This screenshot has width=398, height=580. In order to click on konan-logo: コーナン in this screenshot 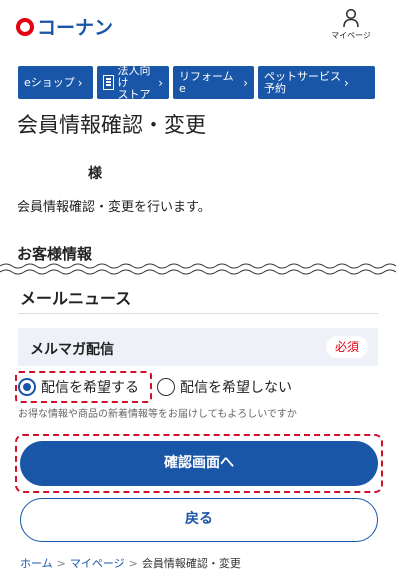, I will do `click(64, 26)`.